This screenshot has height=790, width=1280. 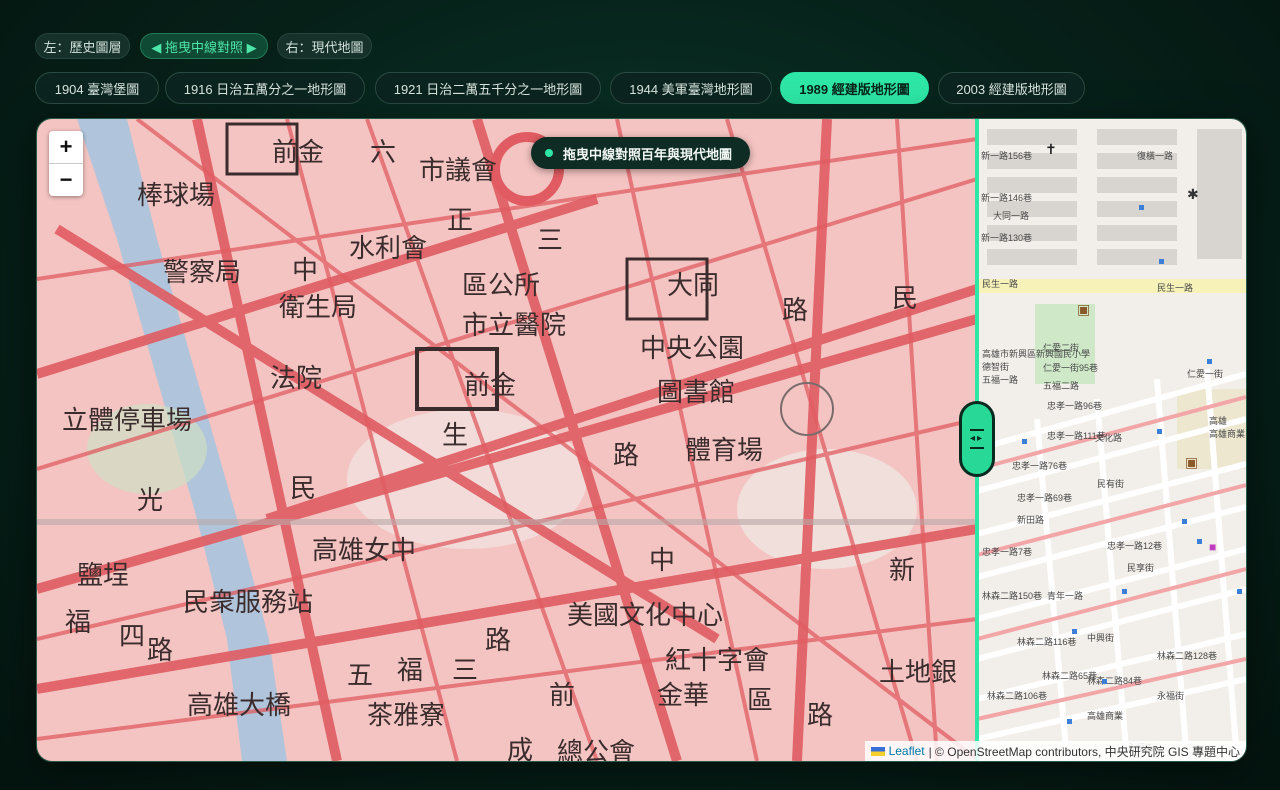 What do you see at coordinates (1011, 88) in the screenshot?
I see `tab-2003: 2003 經建版地形圖` at bounding box center [1011, 88].